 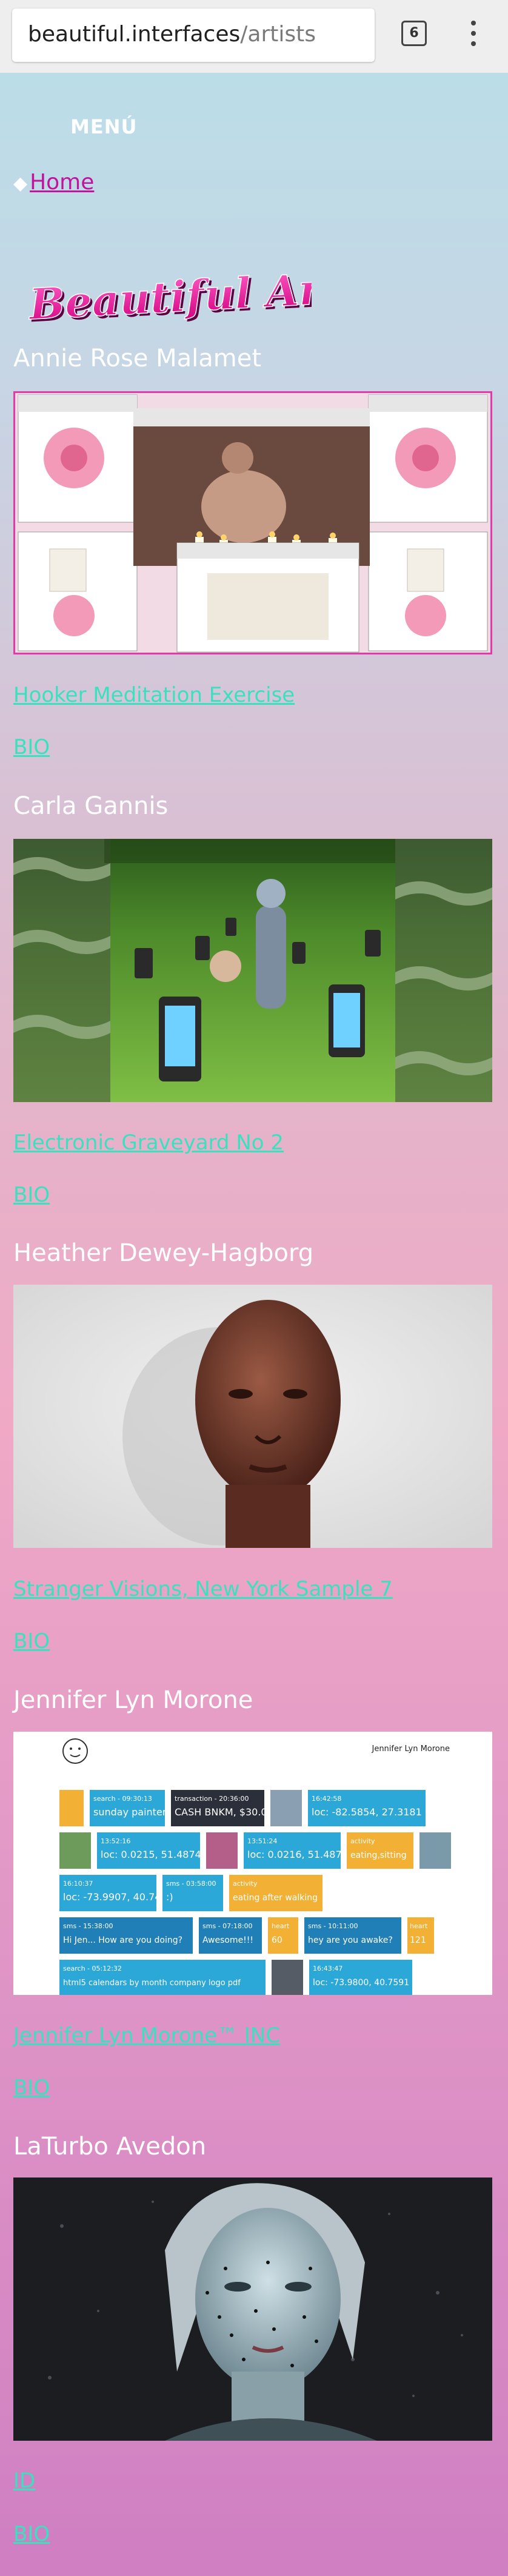 What do you see at coordinates (149, 1143) in the screenshot?
I see `artwork-link: Electronic Graveyard No 2` at bounding box center [149, 1143].